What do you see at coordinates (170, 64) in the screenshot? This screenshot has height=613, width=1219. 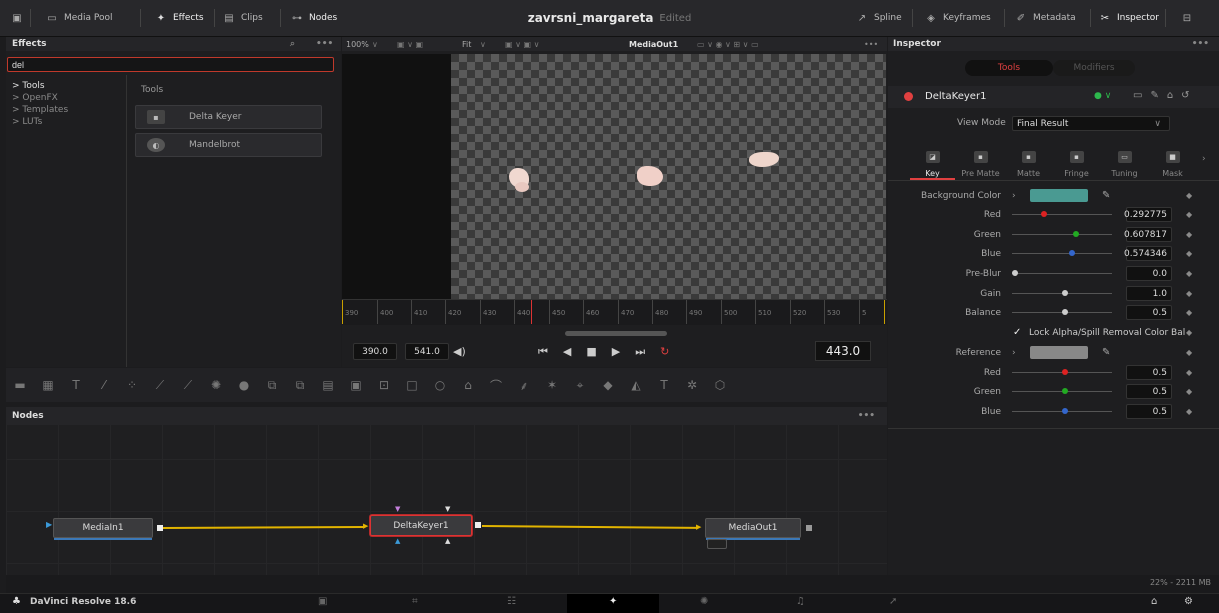 I see `effects-search-input` at bounding box center [170, 64].